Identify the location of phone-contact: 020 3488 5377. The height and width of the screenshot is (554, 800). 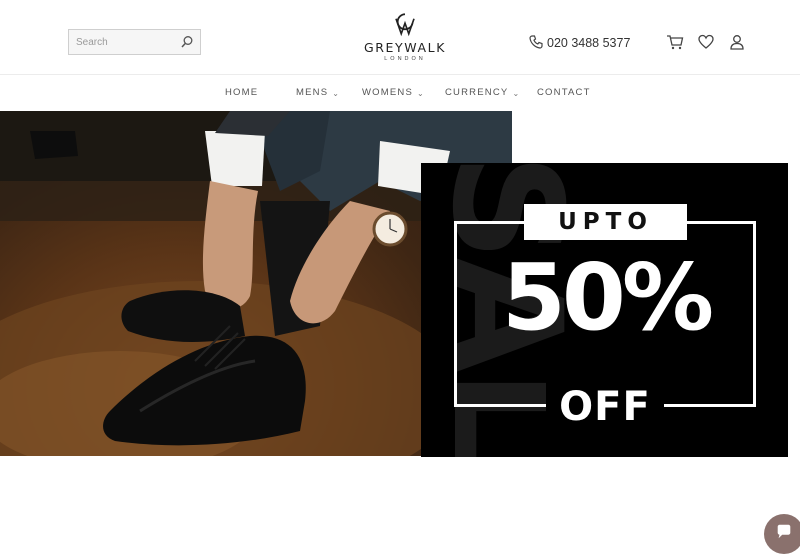
(579, 43).